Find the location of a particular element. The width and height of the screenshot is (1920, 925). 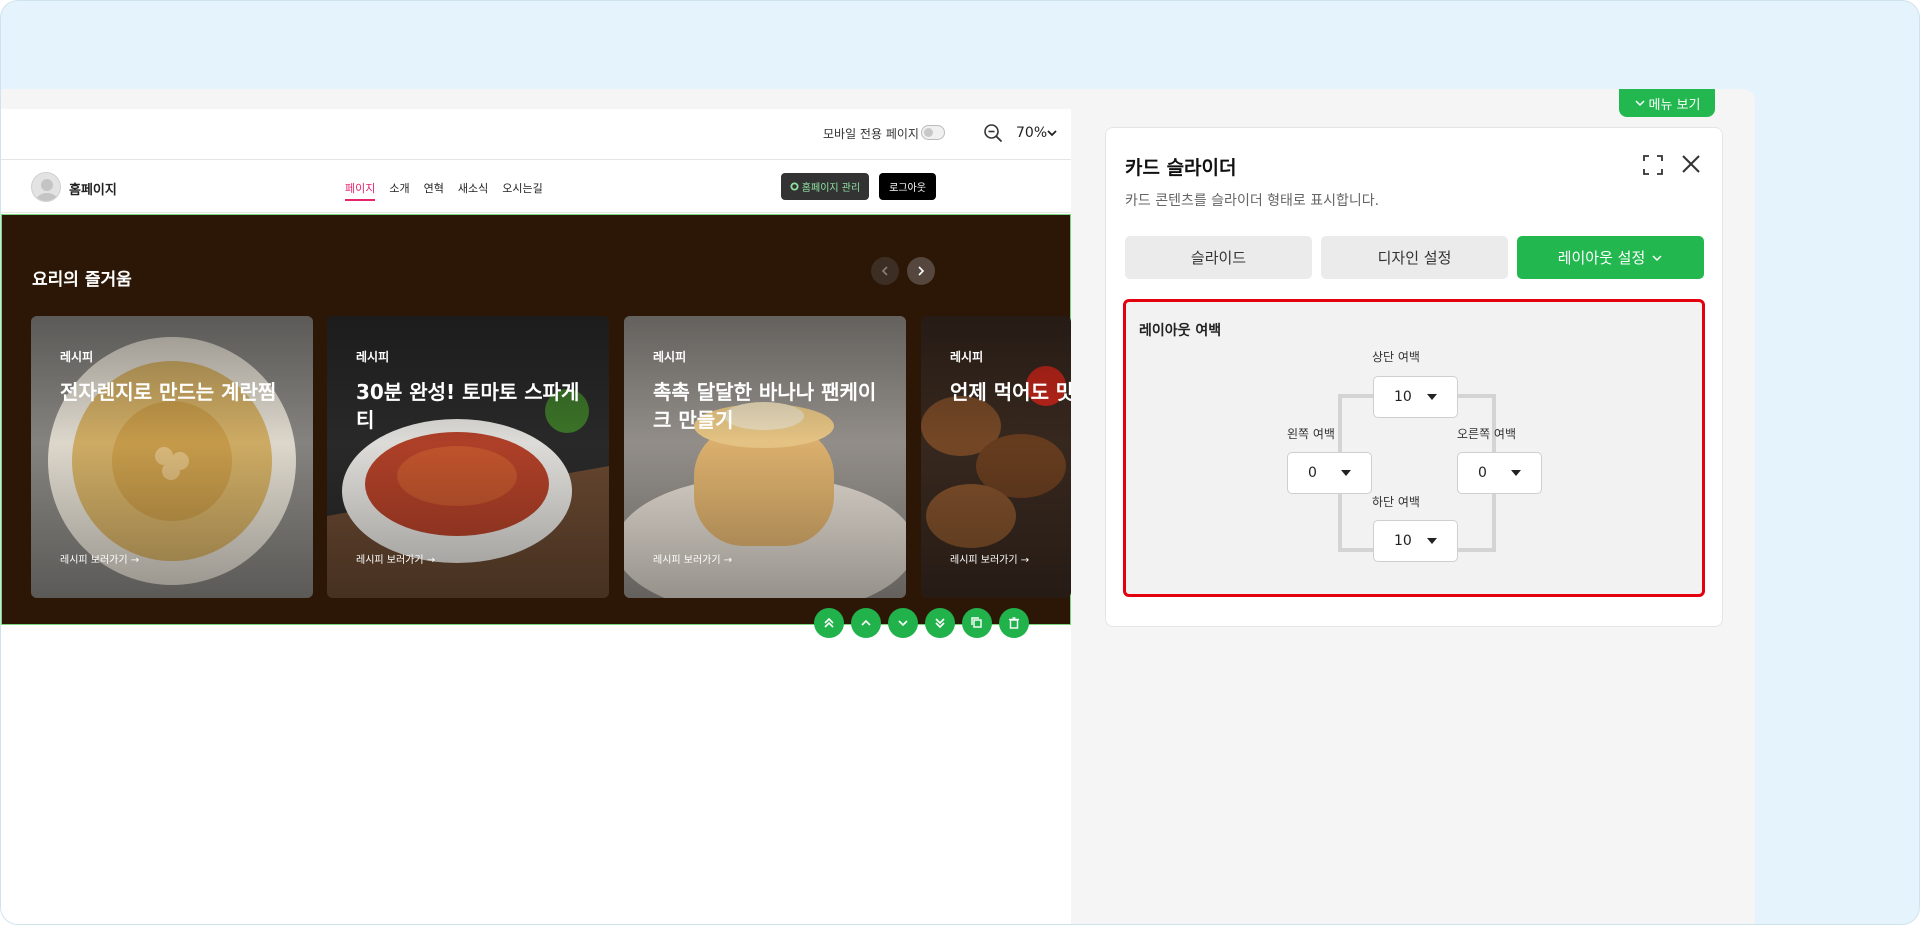

nav-item-page: 페이지 is located at coordinates (360, 190).